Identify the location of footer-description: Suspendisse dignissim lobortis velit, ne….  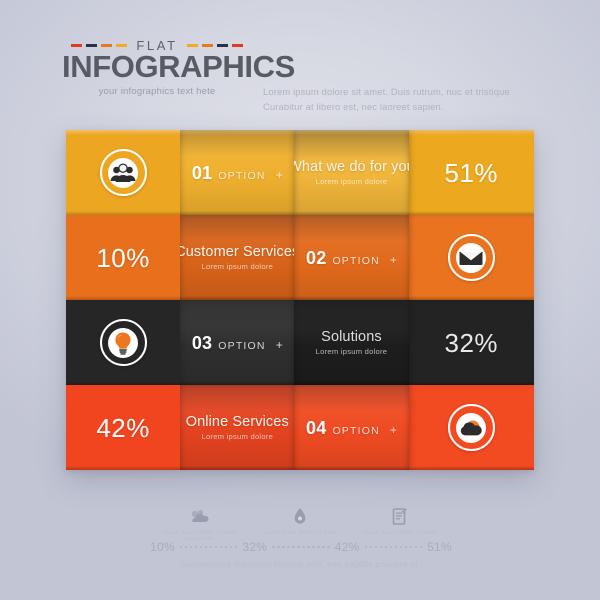
(300, 564).